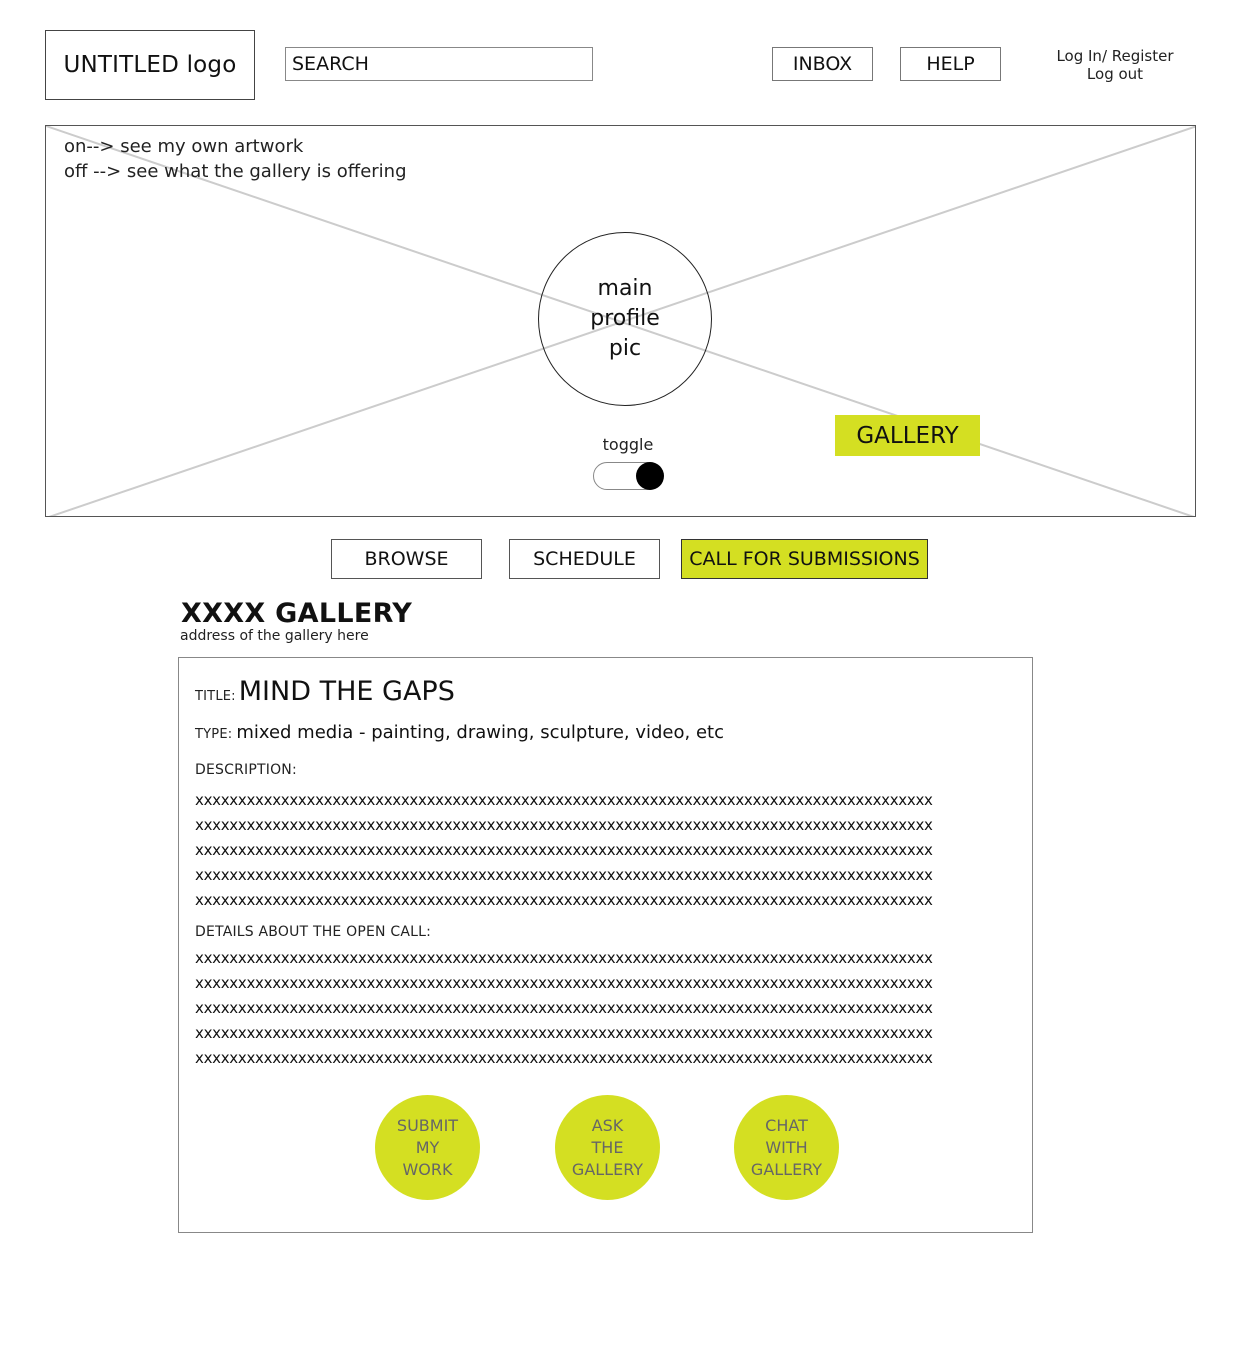 This screenshot has height=1348, width=1248. I want to click on submit-work-button: SUBMIT MY WORK, so click(427, 1147).